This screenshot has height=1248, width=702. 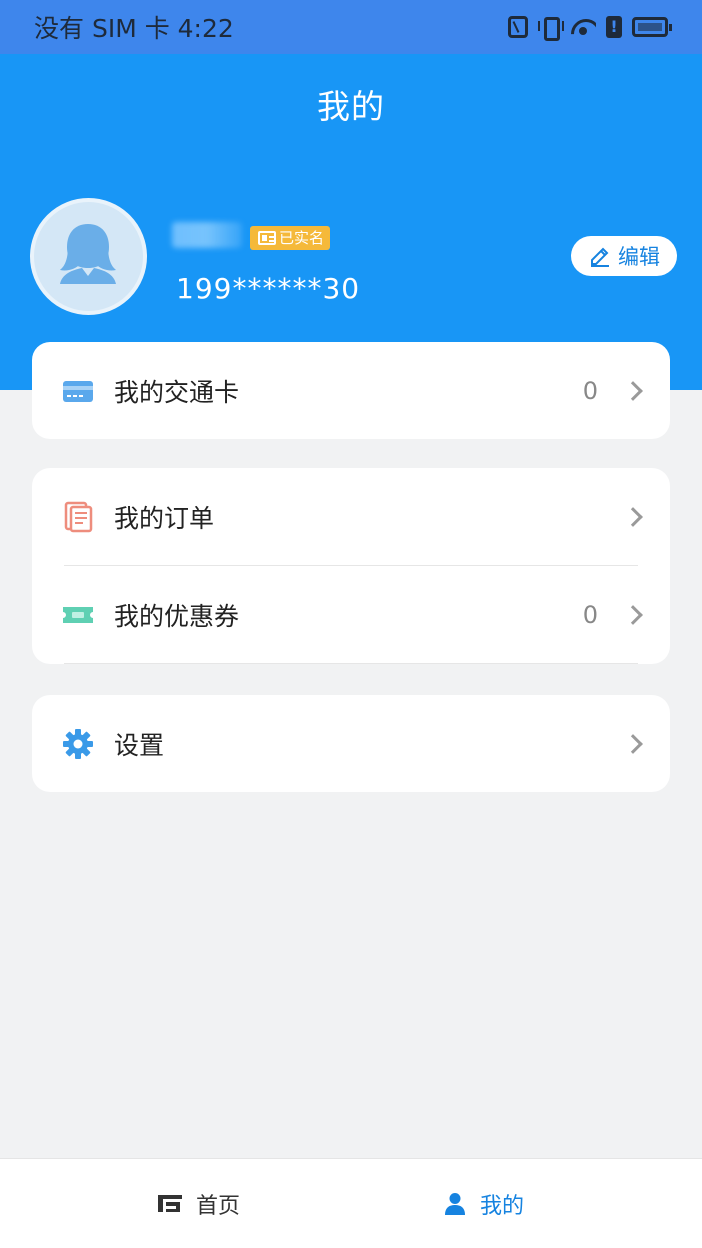 What do you see at coordinates (590, 390) in the screenshot?
I see `transit-card-count: 0` at bounding box center [590, 390].